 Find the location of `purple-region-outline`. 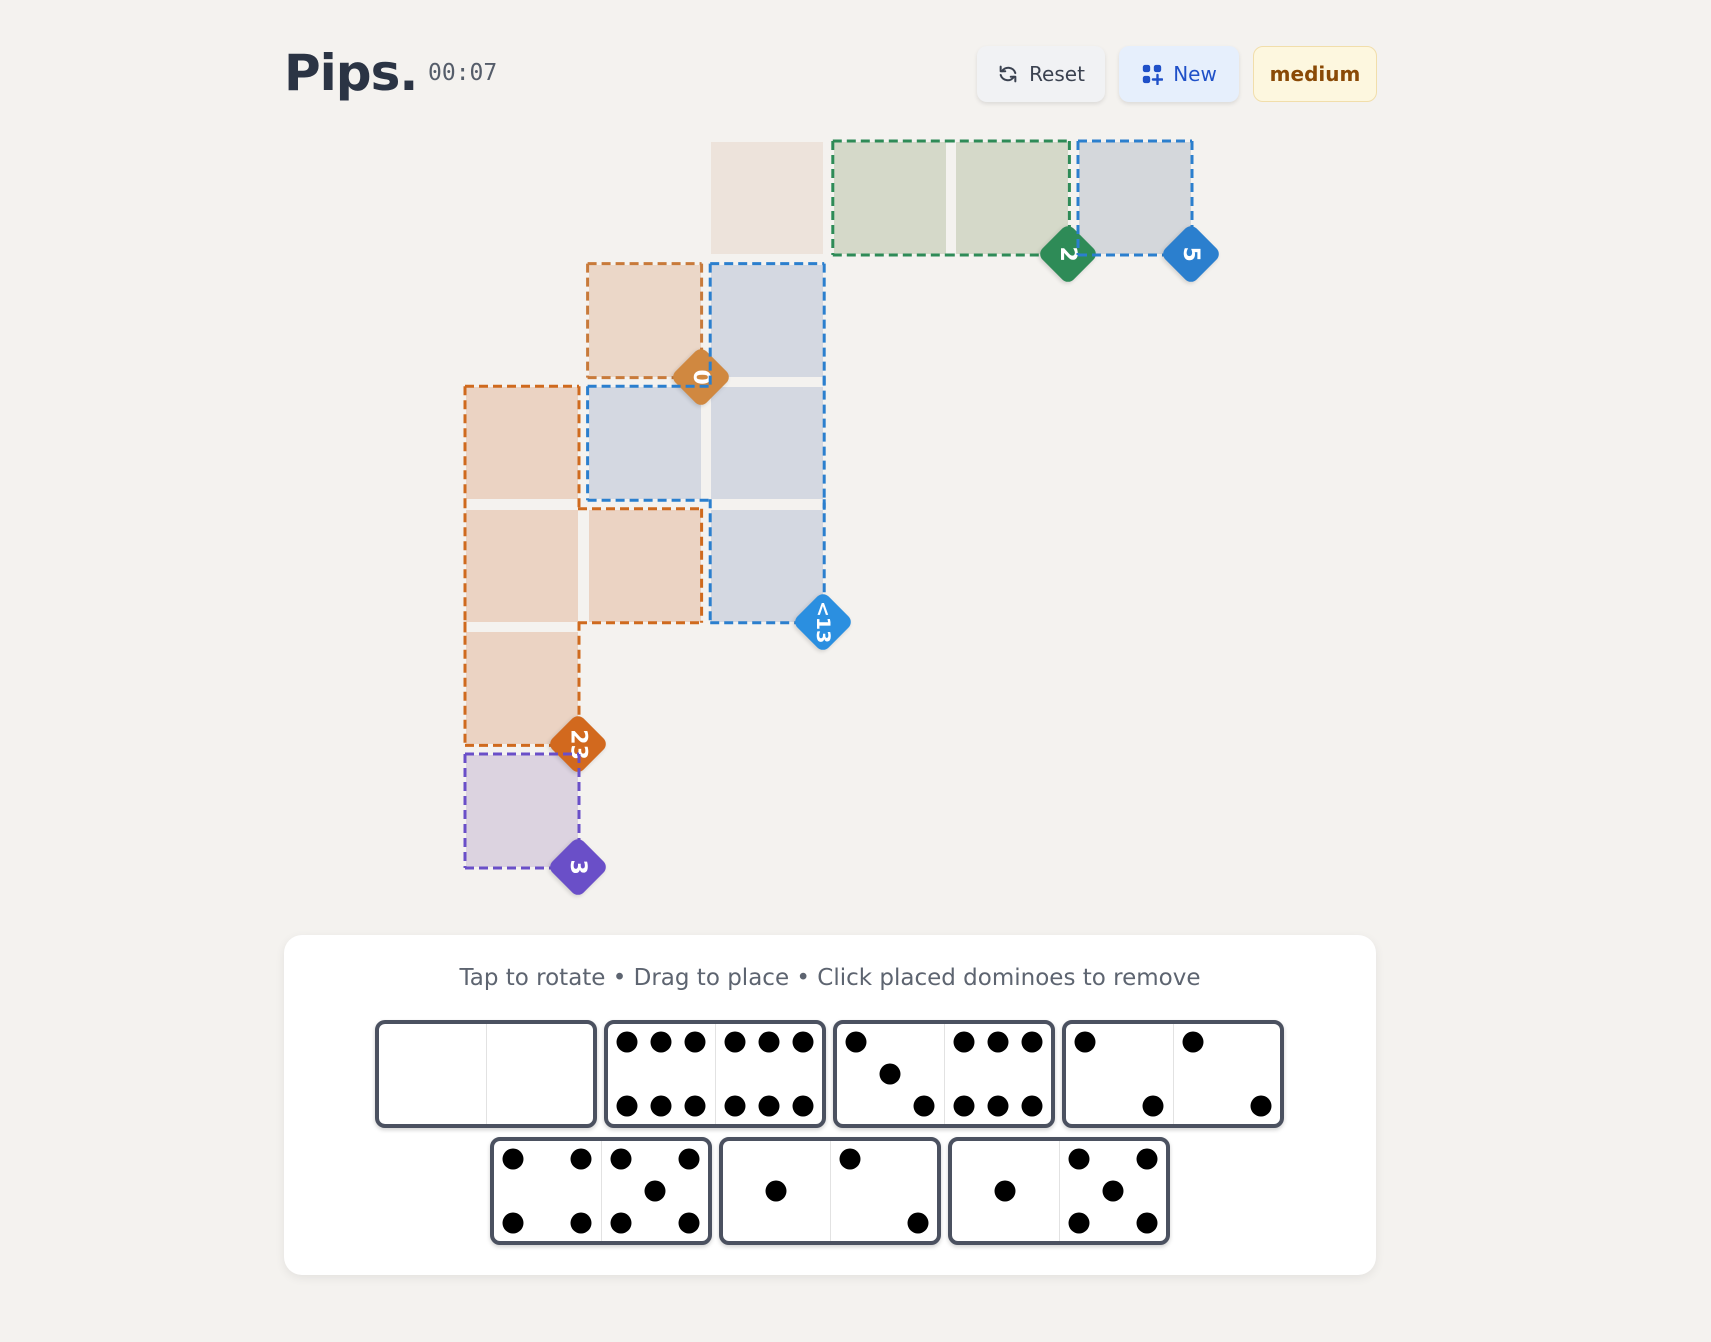

purple-region-outline is located at coordinates (522, 811).